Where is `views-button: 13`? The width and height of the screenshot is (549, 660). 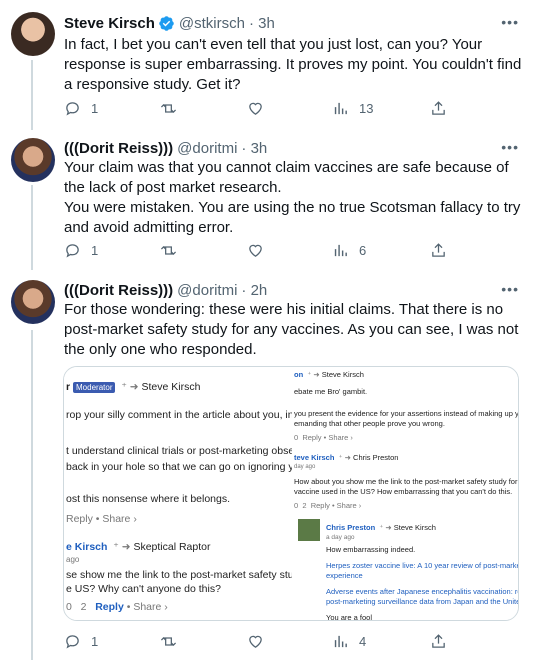 views-button: 13 is located at coordinates (352, 108).